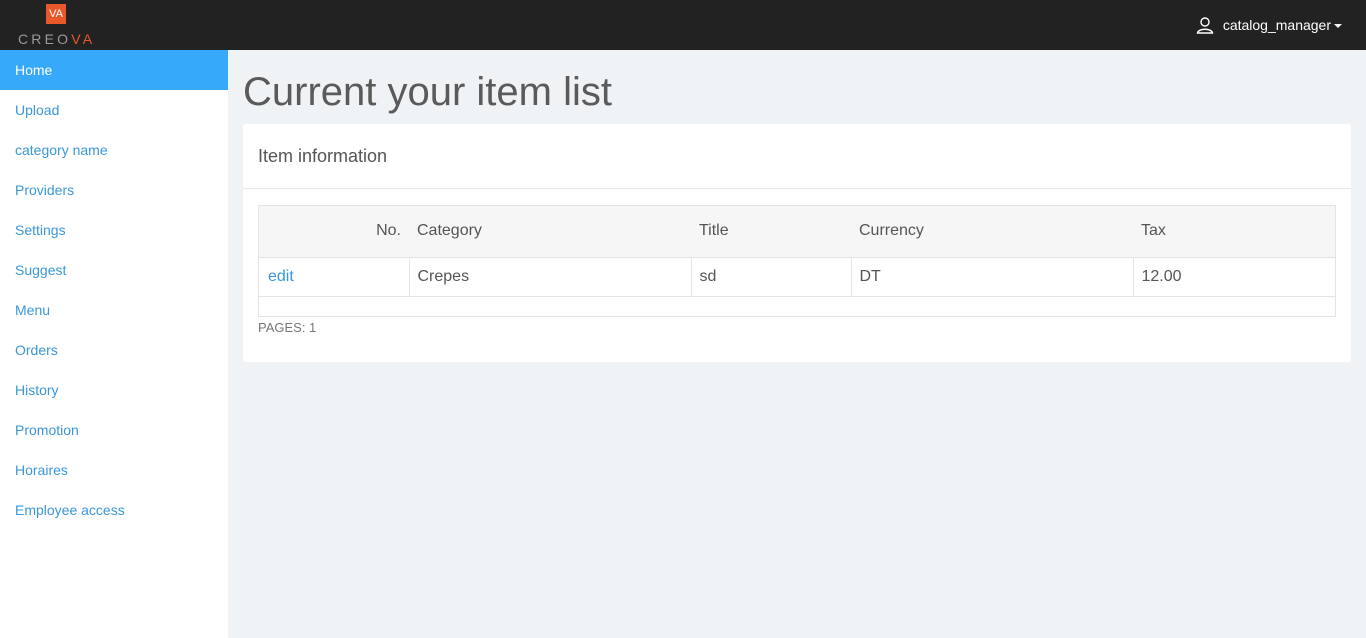 The image size is (1366, 638). What do you see at coordinates (45, 39) in the screenshot?
I see `logo-text-prefix: CREO` at bounding box center [45, 39].